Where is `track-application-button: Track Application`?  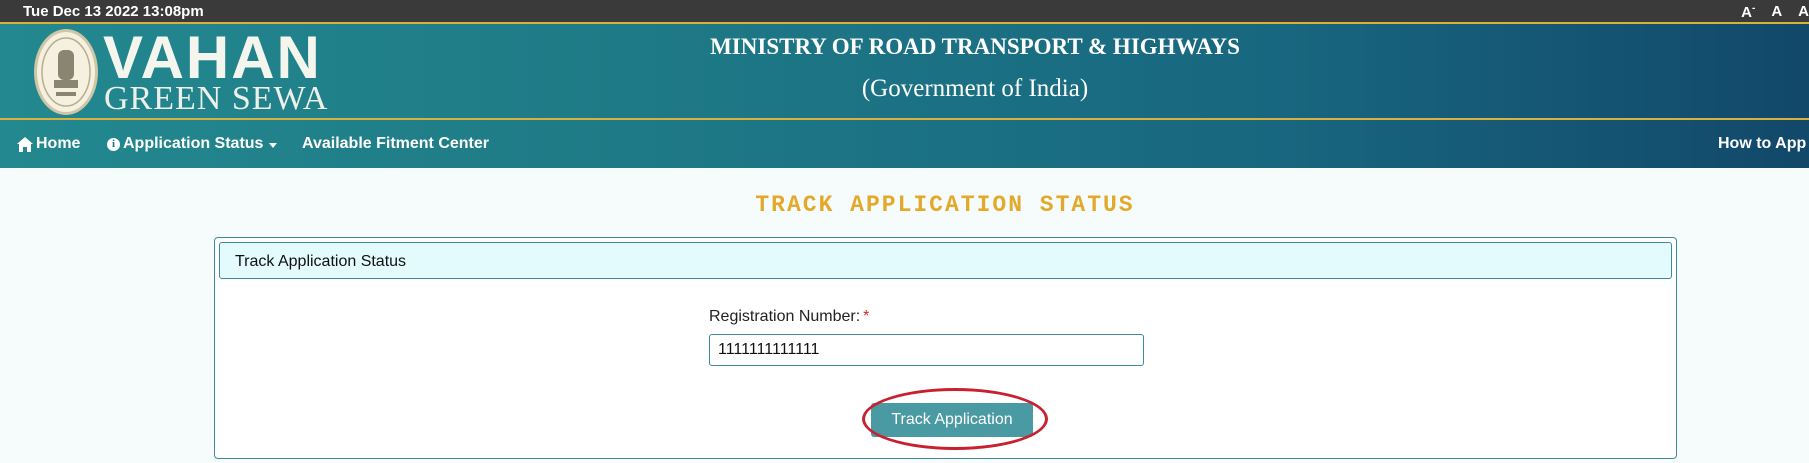
track-application-button: Track Application is located at coordinates (952, 420).